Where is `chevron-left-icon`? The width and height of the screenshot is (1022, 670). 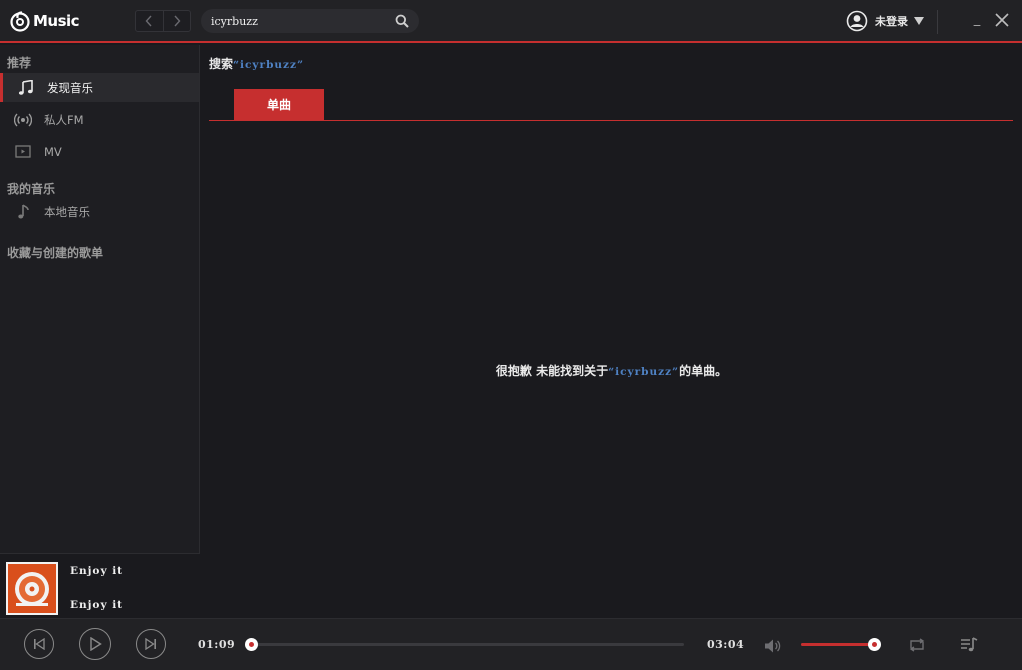
chevron-left-icon is located at coordinates (149, 21).